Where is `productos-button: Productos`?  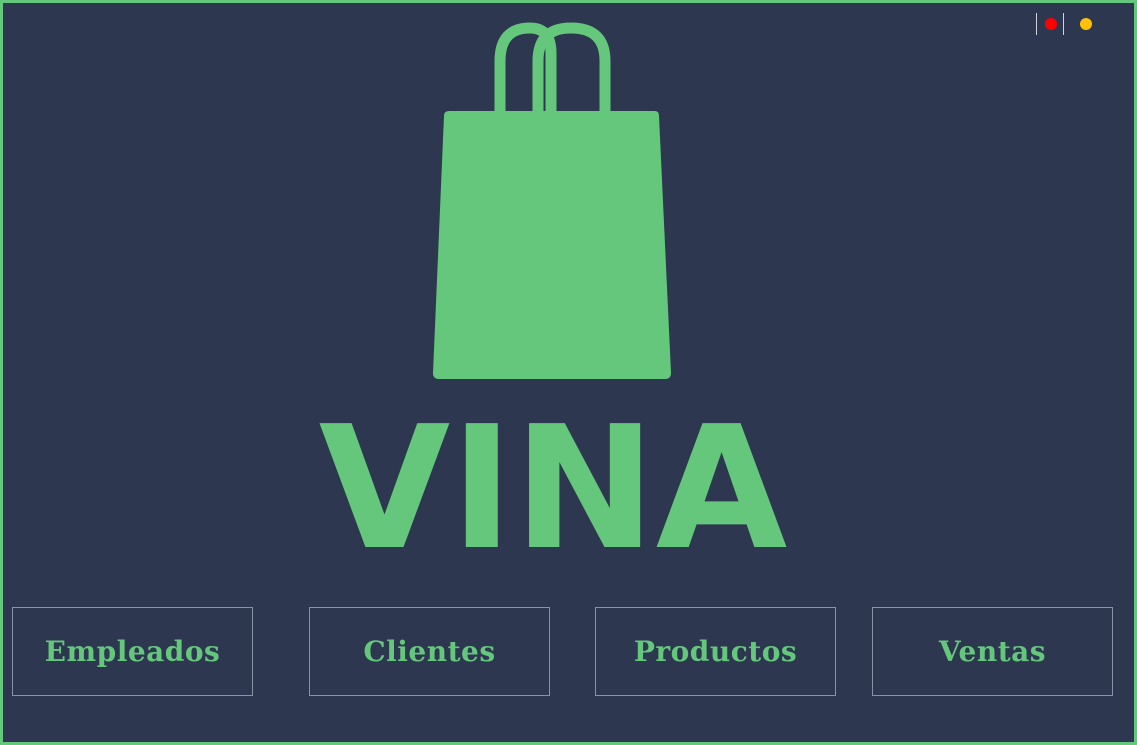 productos-button: Productos is located at coordinates (715, 651).